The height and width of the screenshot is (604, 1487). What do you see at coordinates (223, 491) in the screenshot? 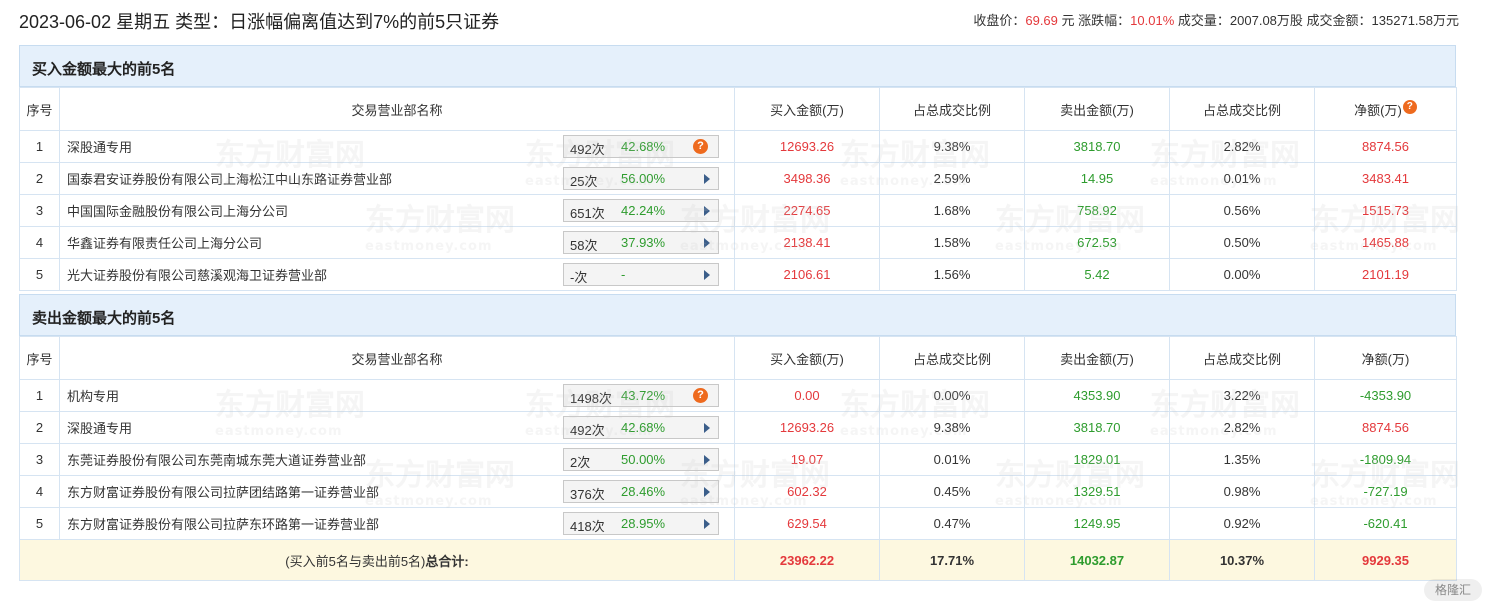
I see `branch-name: 东方财富证券股份有限公司拉萨团结路第一证券营业部` at bounding box center [223, 491].